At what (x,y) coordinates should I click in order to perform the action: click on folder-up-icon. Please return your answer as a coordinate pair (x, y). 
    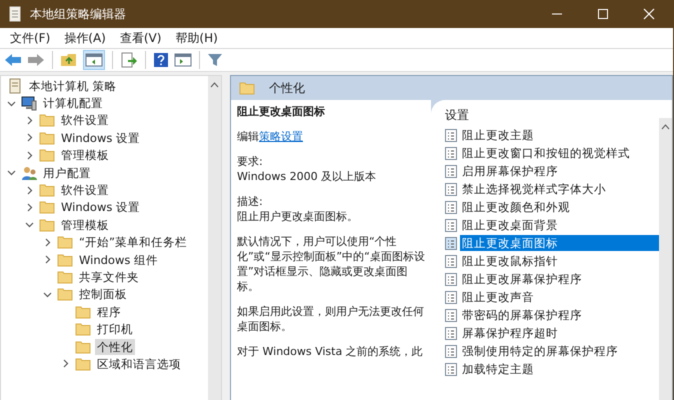
    Looking at the image, I should click on (69, 60).